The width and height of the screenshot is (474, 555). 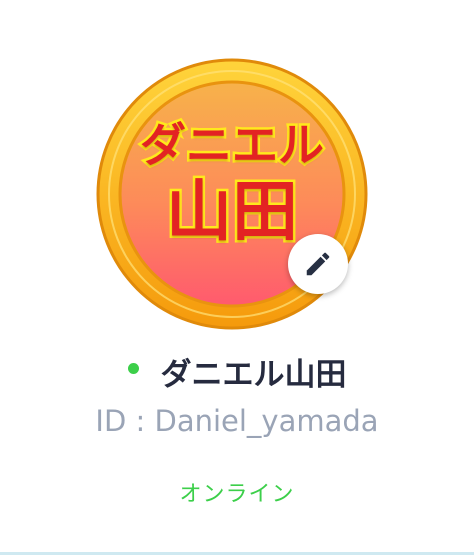 I want to click on user-id: ID : Daniel_yamada, so click(x=237, y=421).